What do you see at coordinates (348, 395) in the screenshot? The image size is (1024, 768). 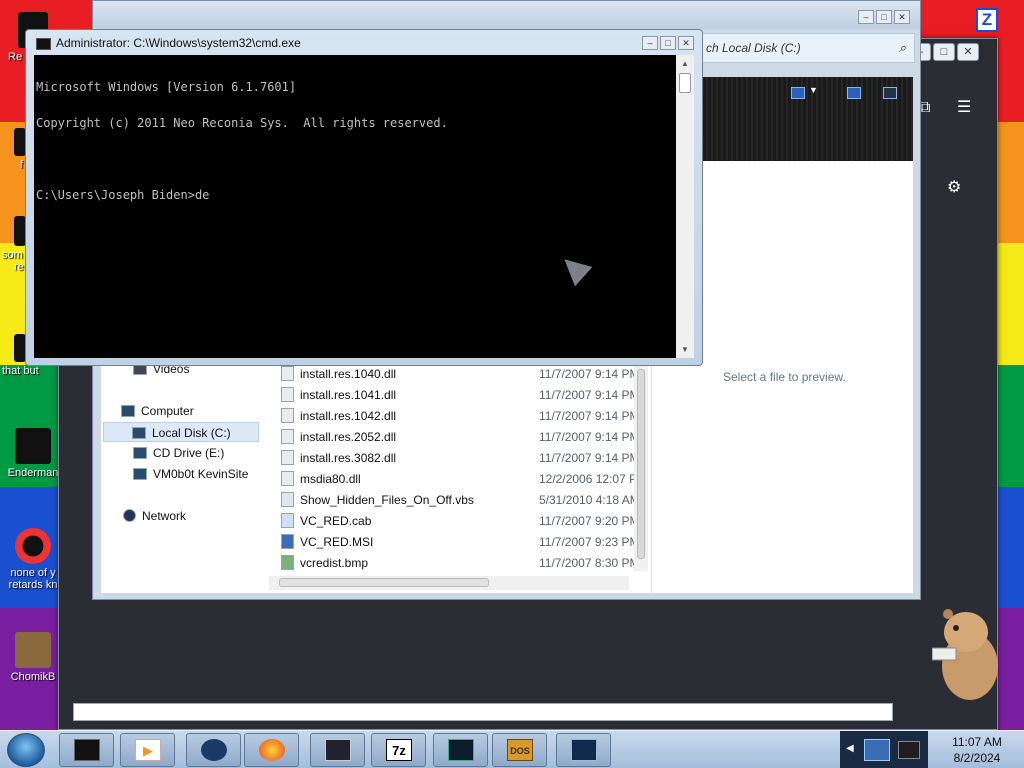 I see `file-name: install.res.1041.dll` at bounding box center [348, 395].